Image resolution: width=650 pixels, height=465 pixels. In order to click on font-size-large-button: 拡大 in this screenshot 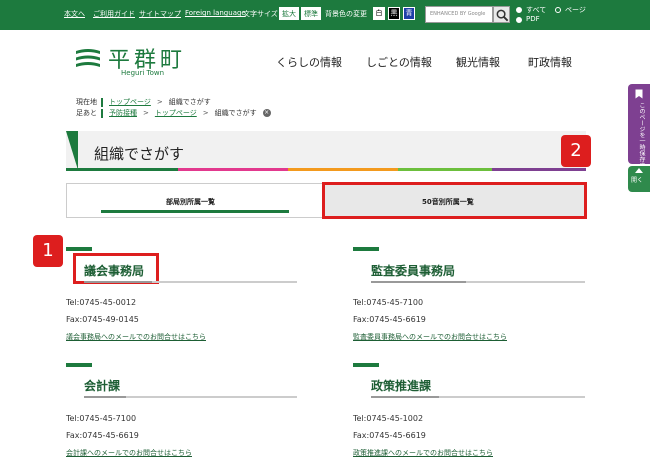, I will do `click(289, 13)`.